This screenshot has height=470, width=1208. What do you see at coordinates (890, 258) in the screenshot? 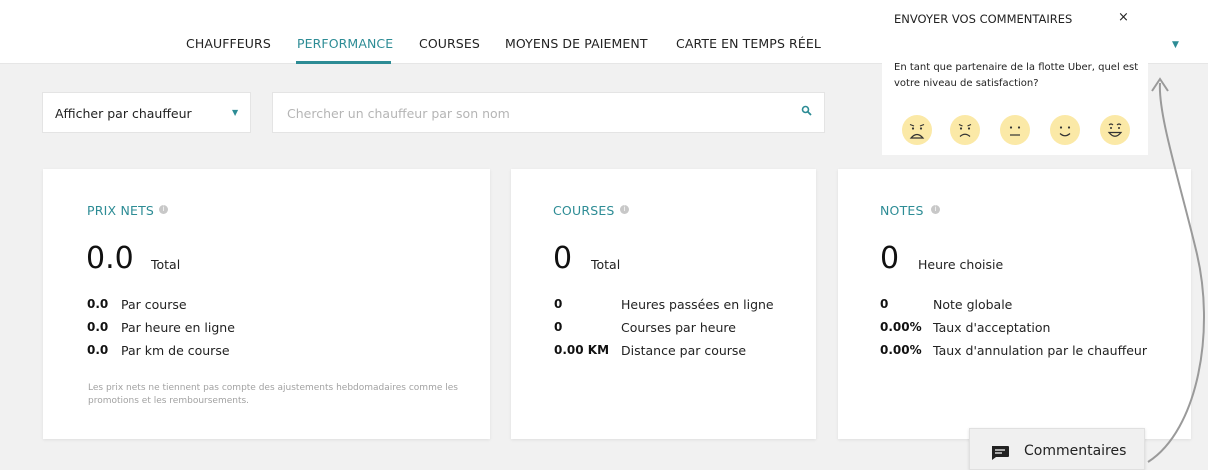
I see `ratings-value: 0` at bounding box center [890, 258].